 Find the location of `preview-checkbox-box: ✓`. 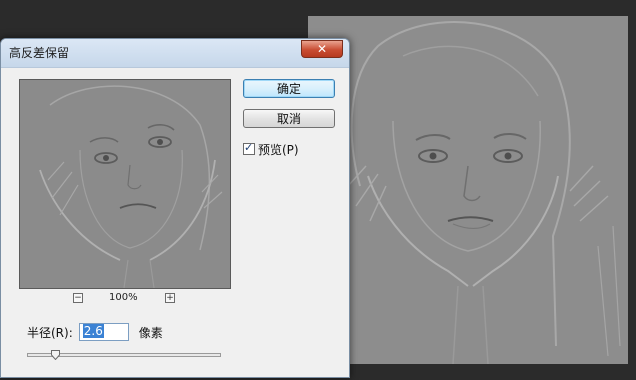

preview-checkbox-box: ✓ is located at coordinates (249, 148).